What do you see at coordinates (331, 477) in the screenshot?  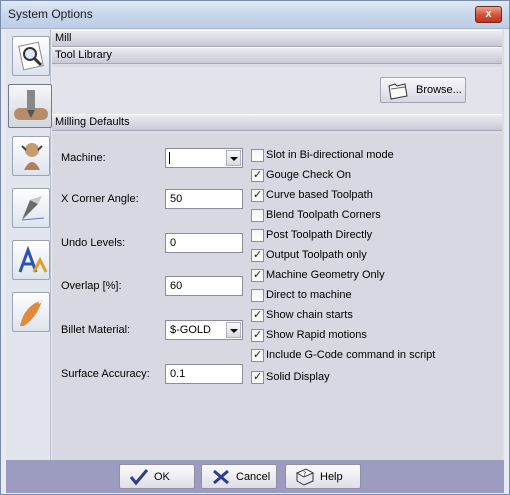 I see `help-button-label: Help` at bounding box center [331, 477].